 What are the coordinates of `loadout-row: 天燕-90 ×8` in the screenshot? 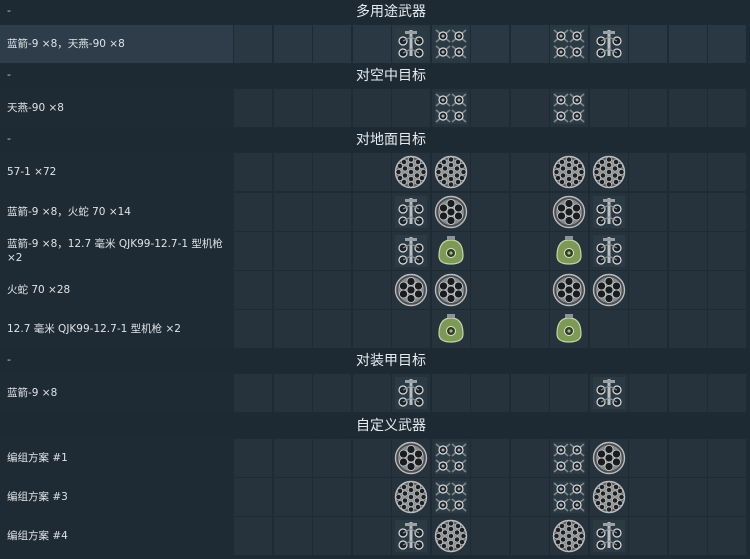 It's located at (375, 108).